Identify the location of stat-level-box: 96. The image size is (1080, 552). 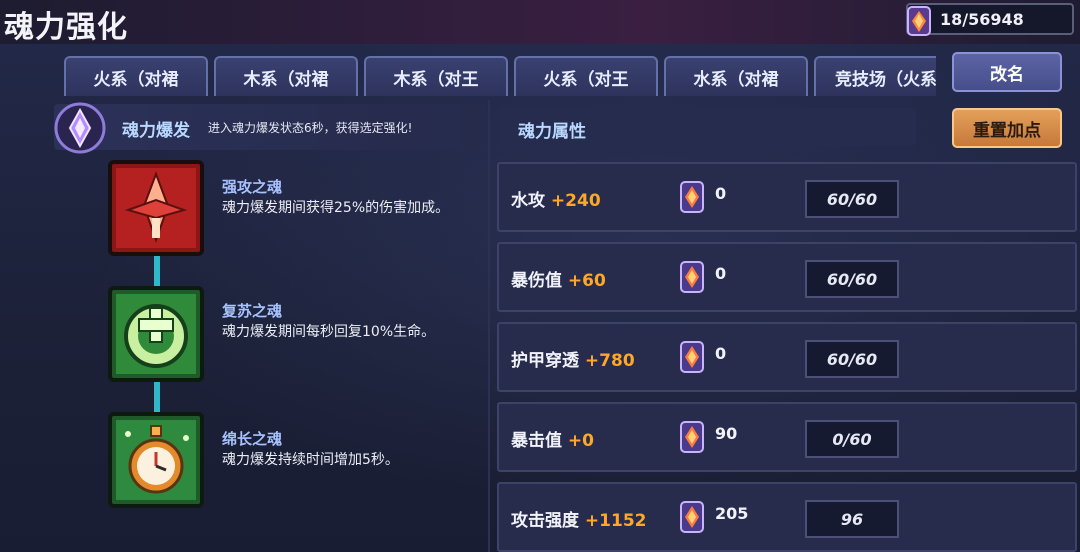
(852, 519).